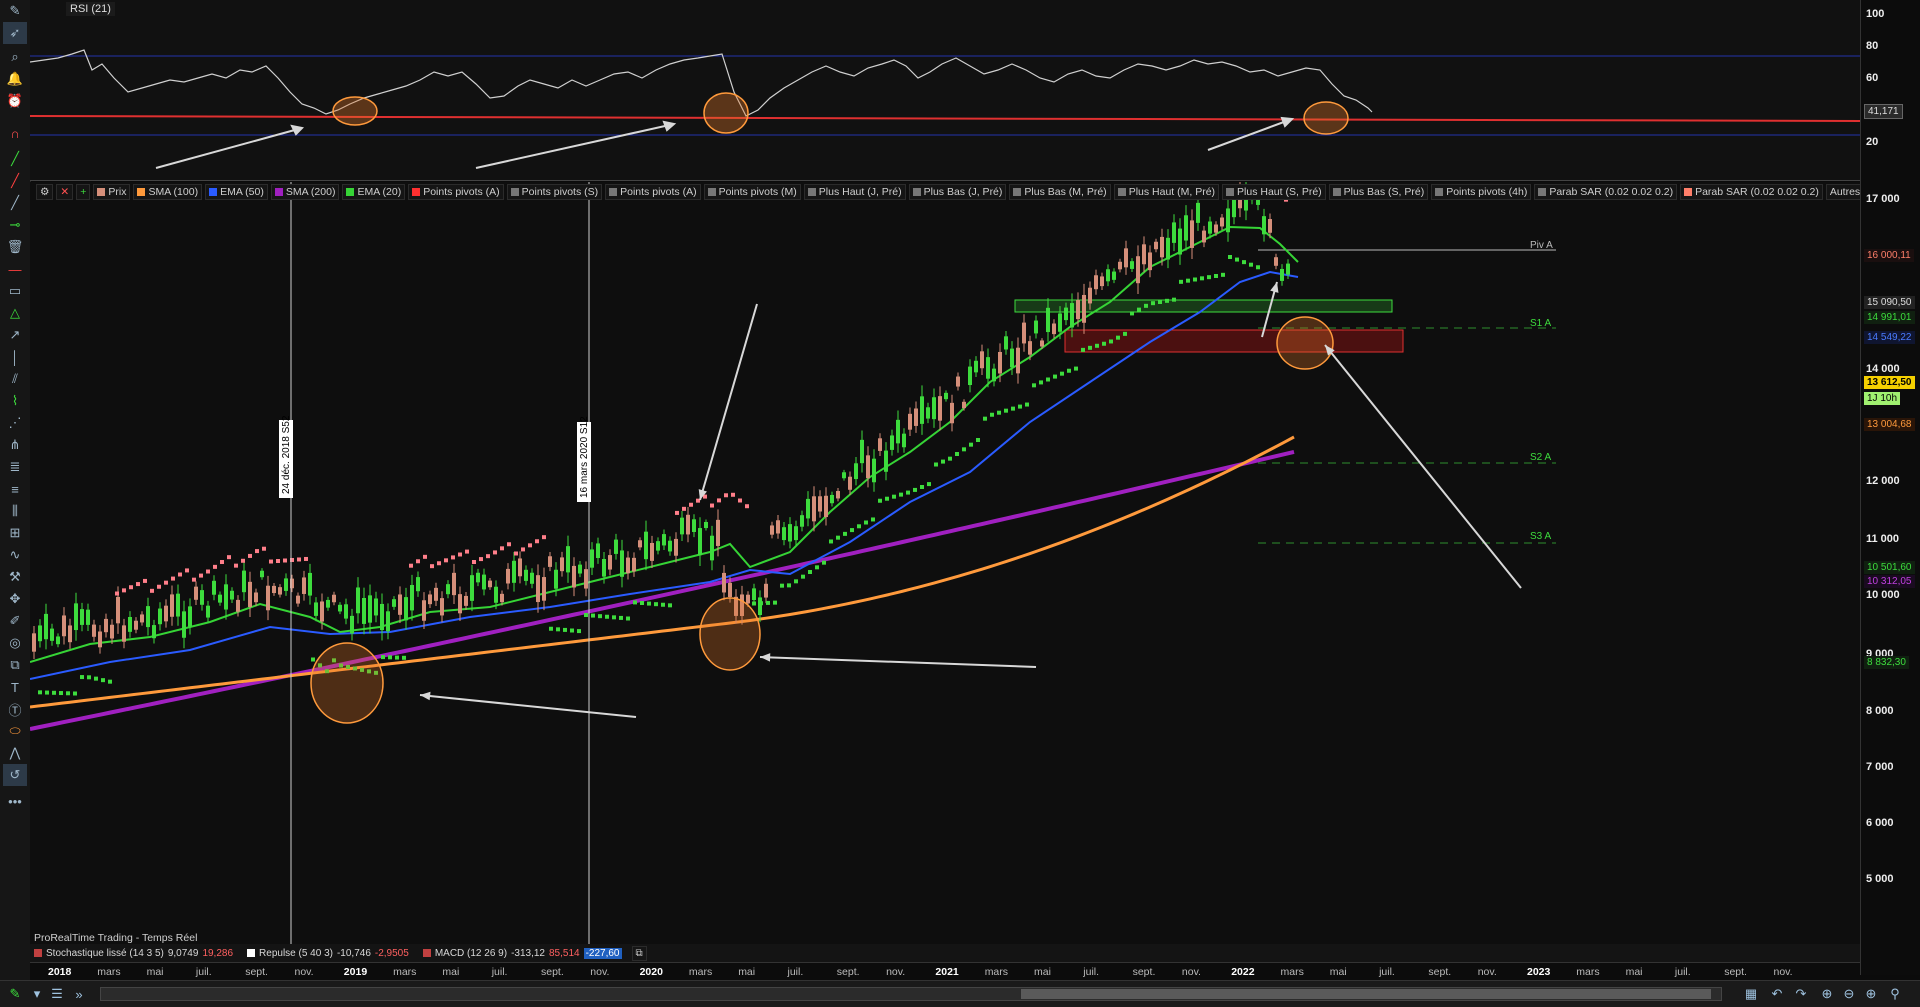 This screenshot has width=1920, height=1007. I want to click on legend-item: Plus Bas (S, Pré), so click(1378, 192).